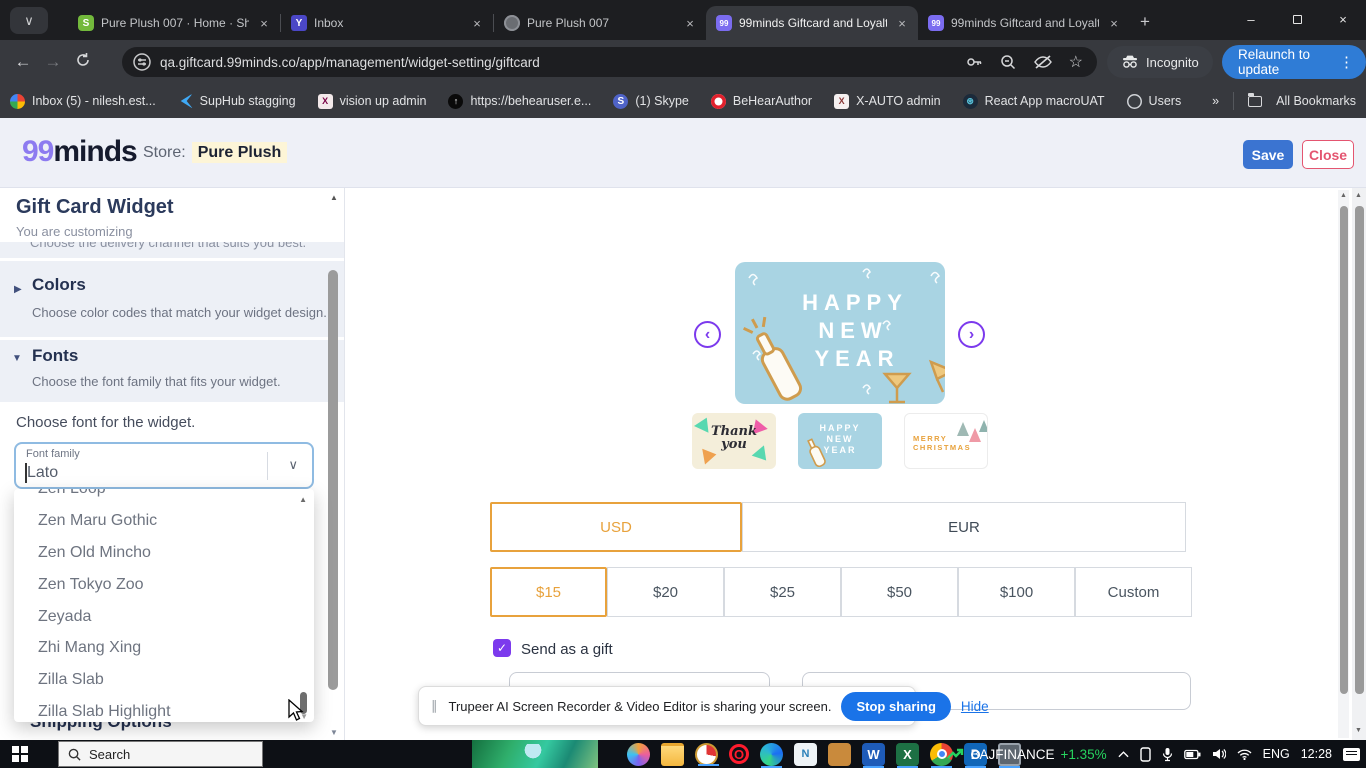 Image resolution: width=1366 pixels, height=768 pixels. I want to click on bookmark-suphub: SupHub stagging, so click(237, 101).